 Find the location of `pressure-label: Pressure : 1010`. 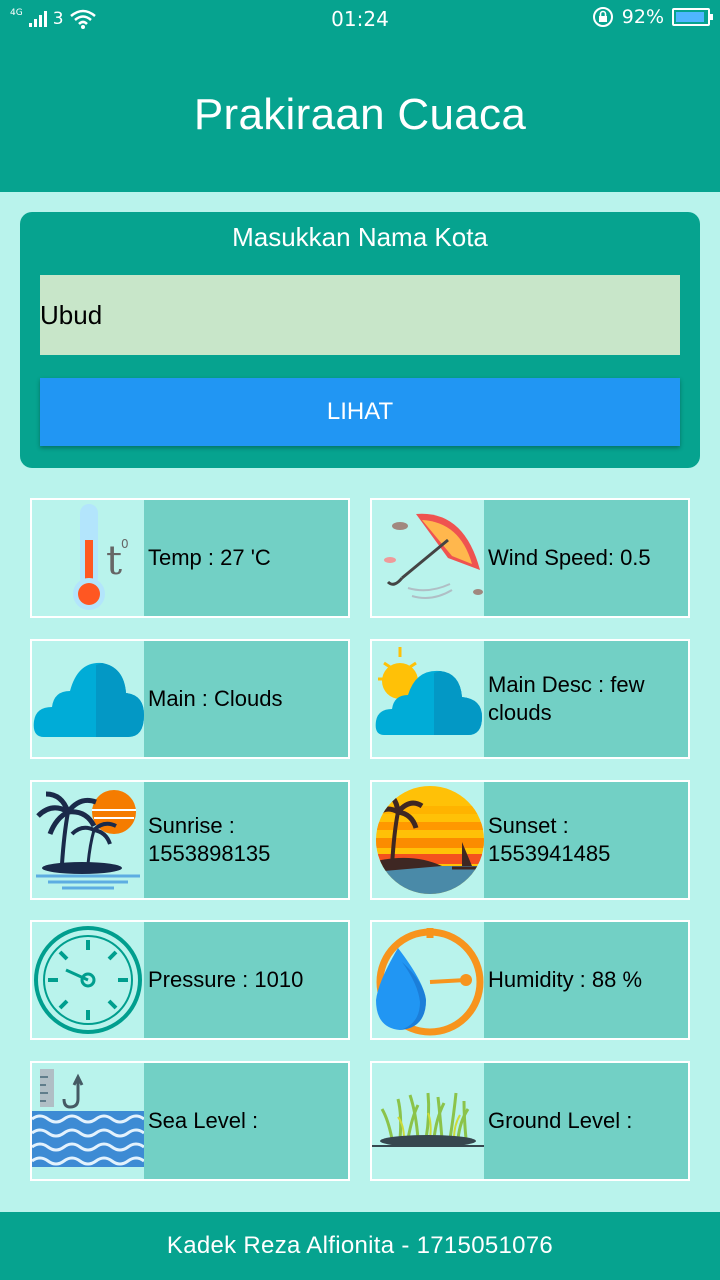

pressure-label: Pressure : 1010 is located at coordinates (226, 979).